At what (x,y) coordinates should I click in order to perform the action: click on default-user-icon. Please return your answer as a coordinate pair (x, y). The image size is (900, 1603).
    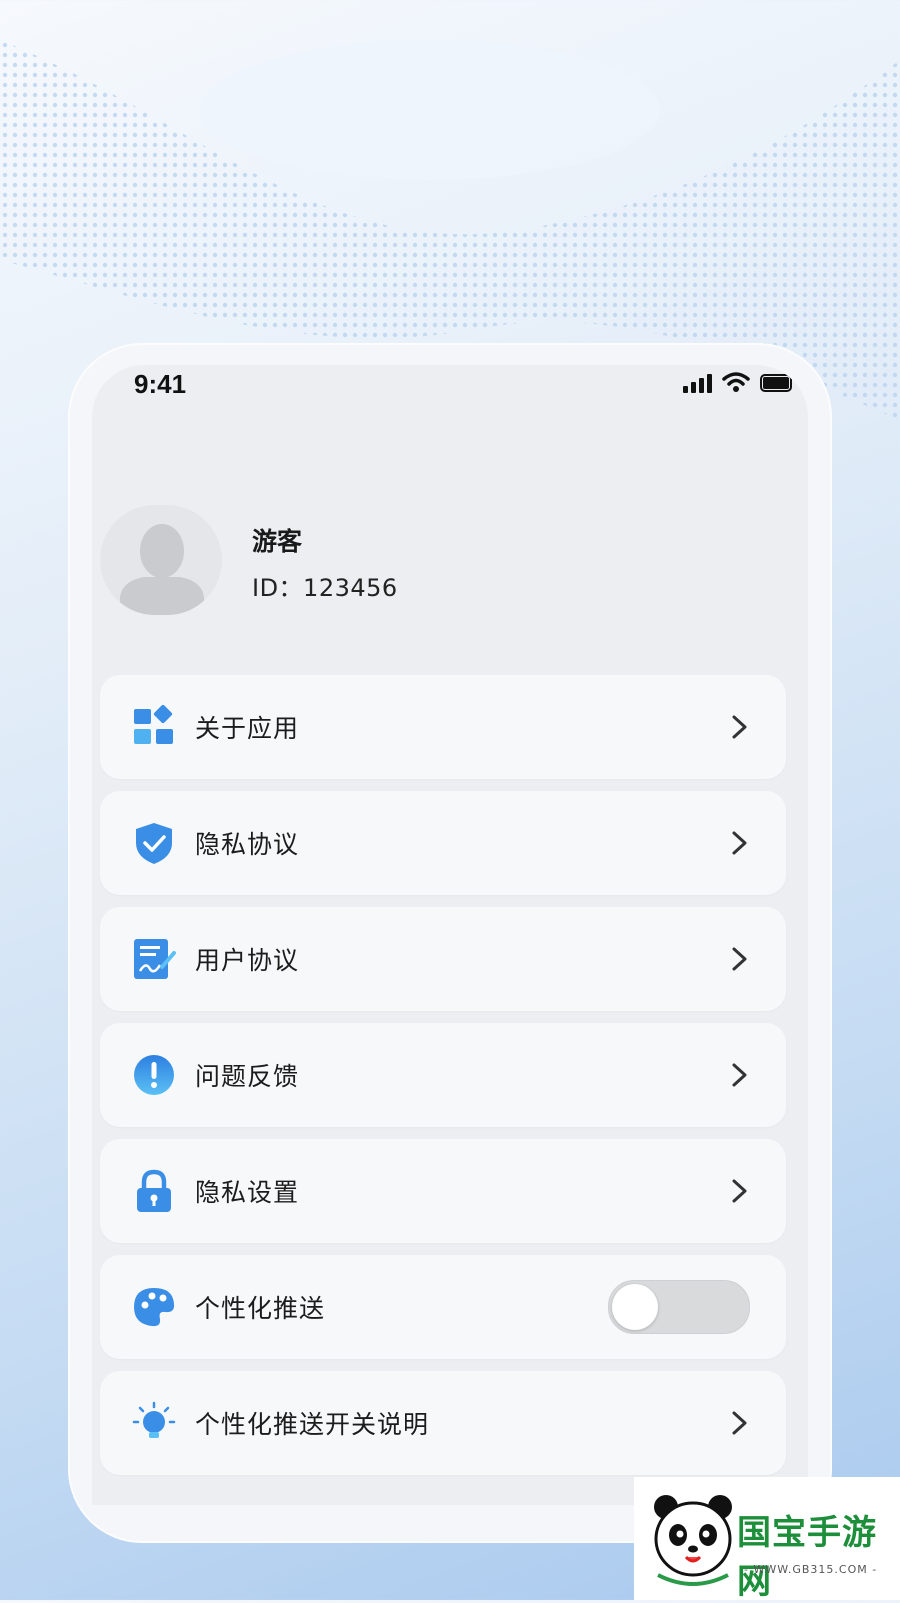
    Looking at the image, I should click on (162, 569).